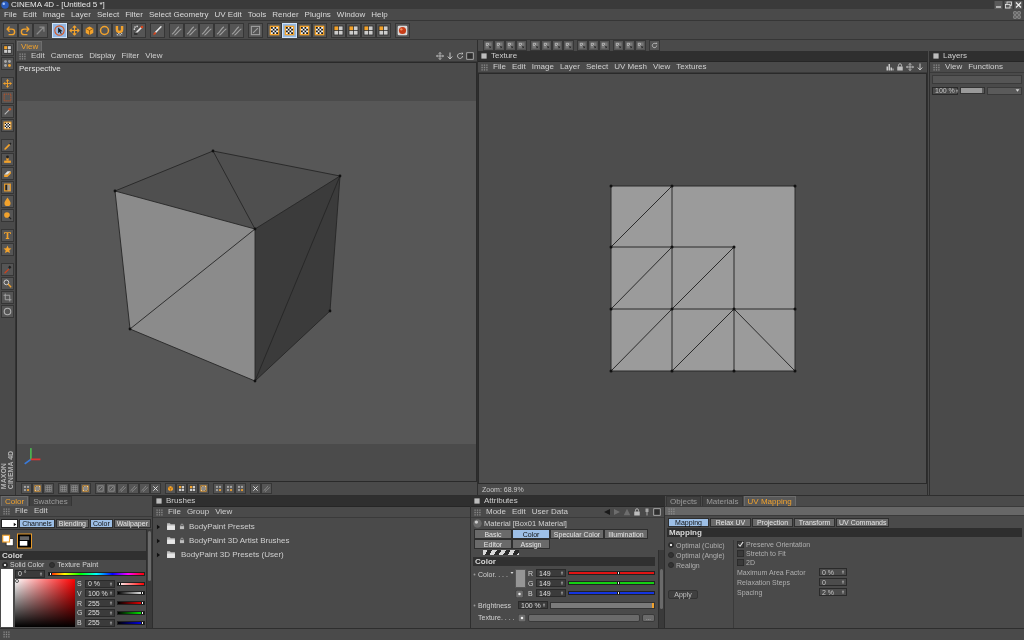 The height and width of the screenshot is (640, 1024). I want to click on pencil-icon, so click(7, 145).